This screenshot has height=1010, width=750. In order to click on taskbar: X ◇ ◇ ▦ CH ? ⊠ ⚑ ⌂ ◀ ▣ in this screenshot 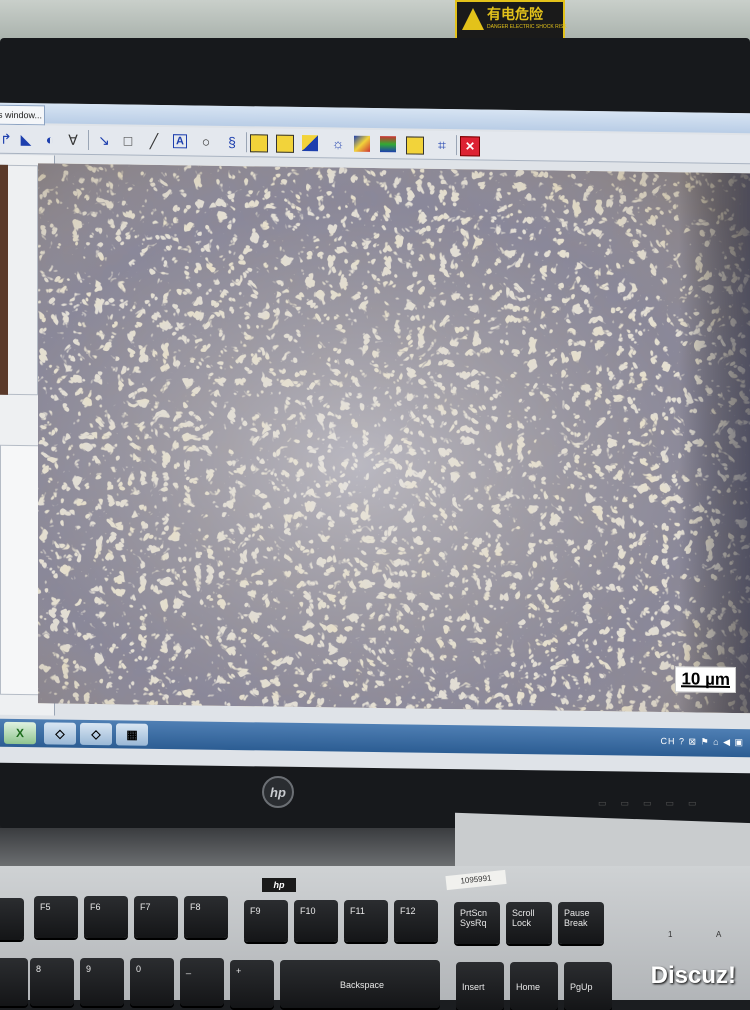, I will do `click(375, 738)`.